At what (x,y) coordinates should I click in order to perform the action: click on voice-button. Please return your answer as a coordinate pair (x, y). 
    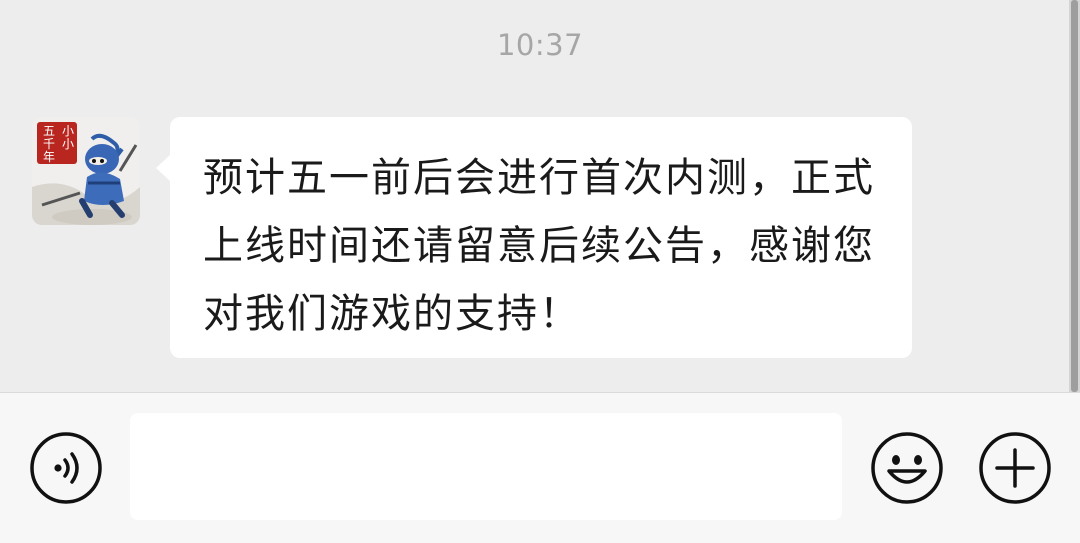
    Looking at the image, I should click on (66, 468).